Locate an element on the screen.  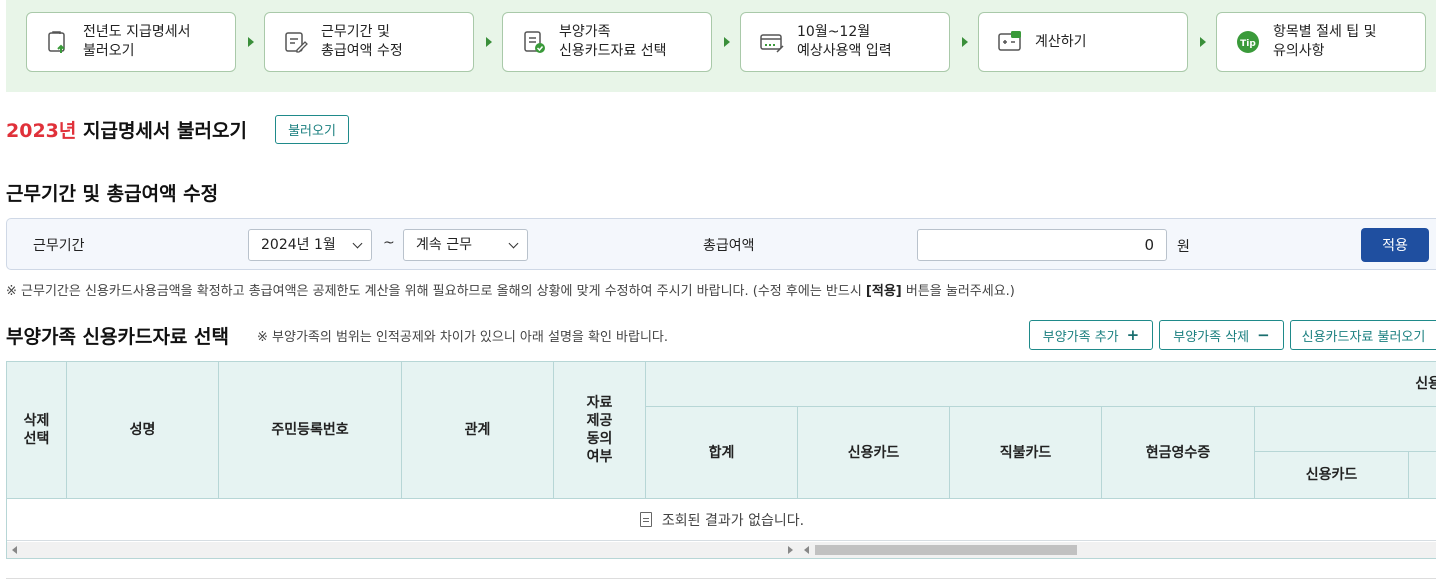
empty-result-row: 조회된 결과가 없습니다. is located at coordinates (721, 520).